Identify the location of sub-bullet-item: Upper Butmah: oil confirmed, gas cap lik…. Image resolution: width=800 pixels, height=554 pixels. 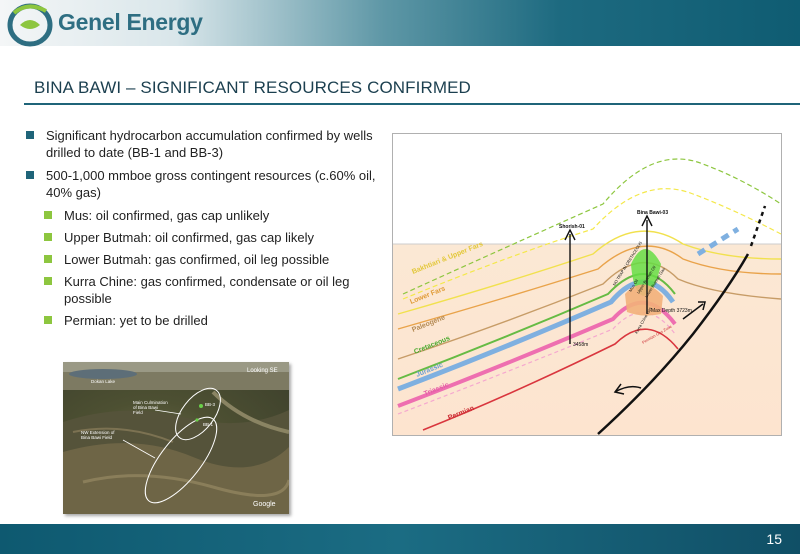
(204, 237).